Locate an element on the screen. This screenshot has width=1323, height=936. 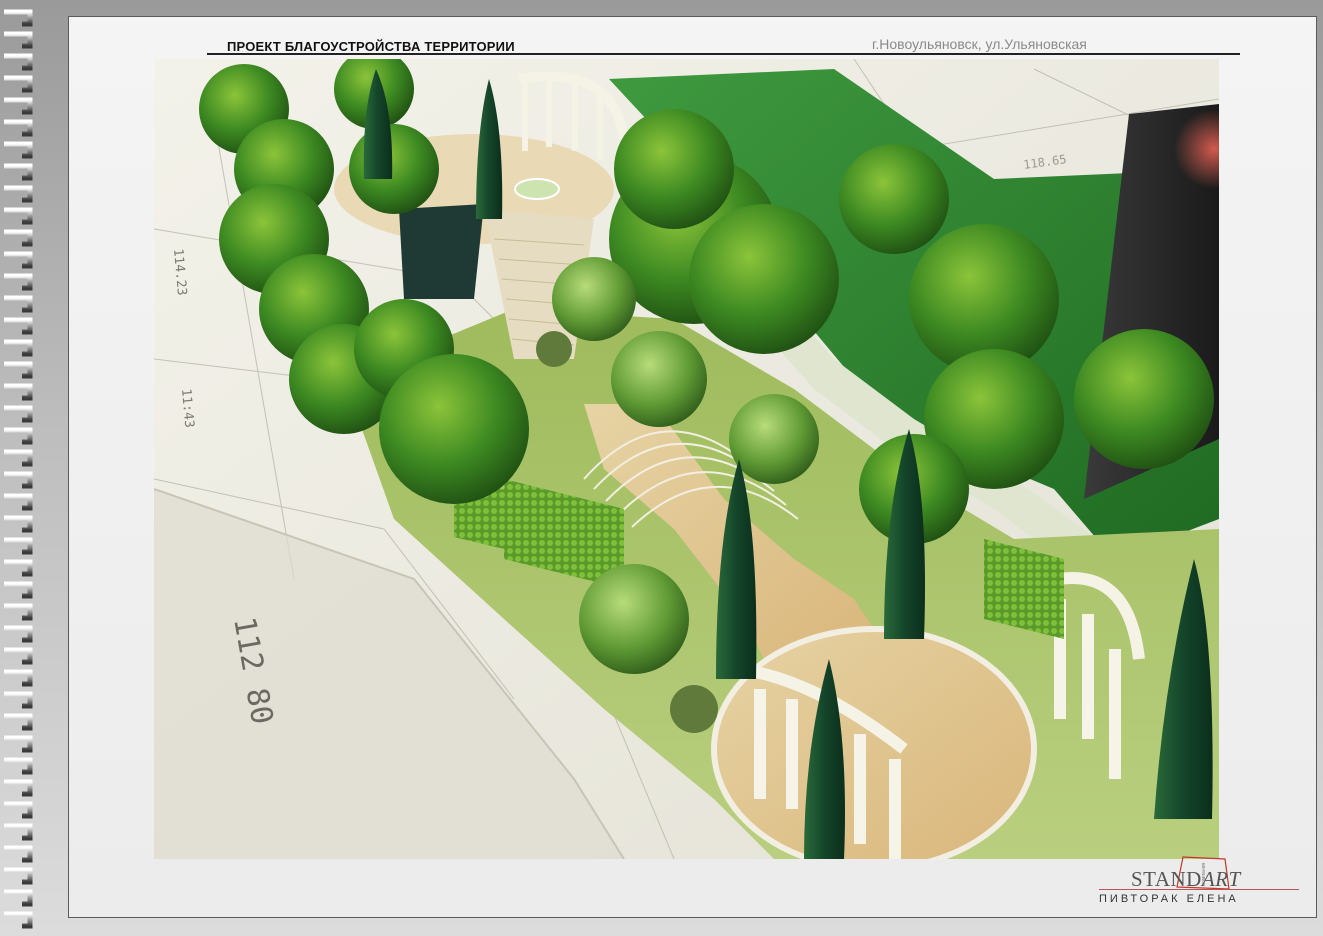
company-logo: STANDART компания ПИВТОРАК ЕЛЕНА is located at coordinates (1204, 881).